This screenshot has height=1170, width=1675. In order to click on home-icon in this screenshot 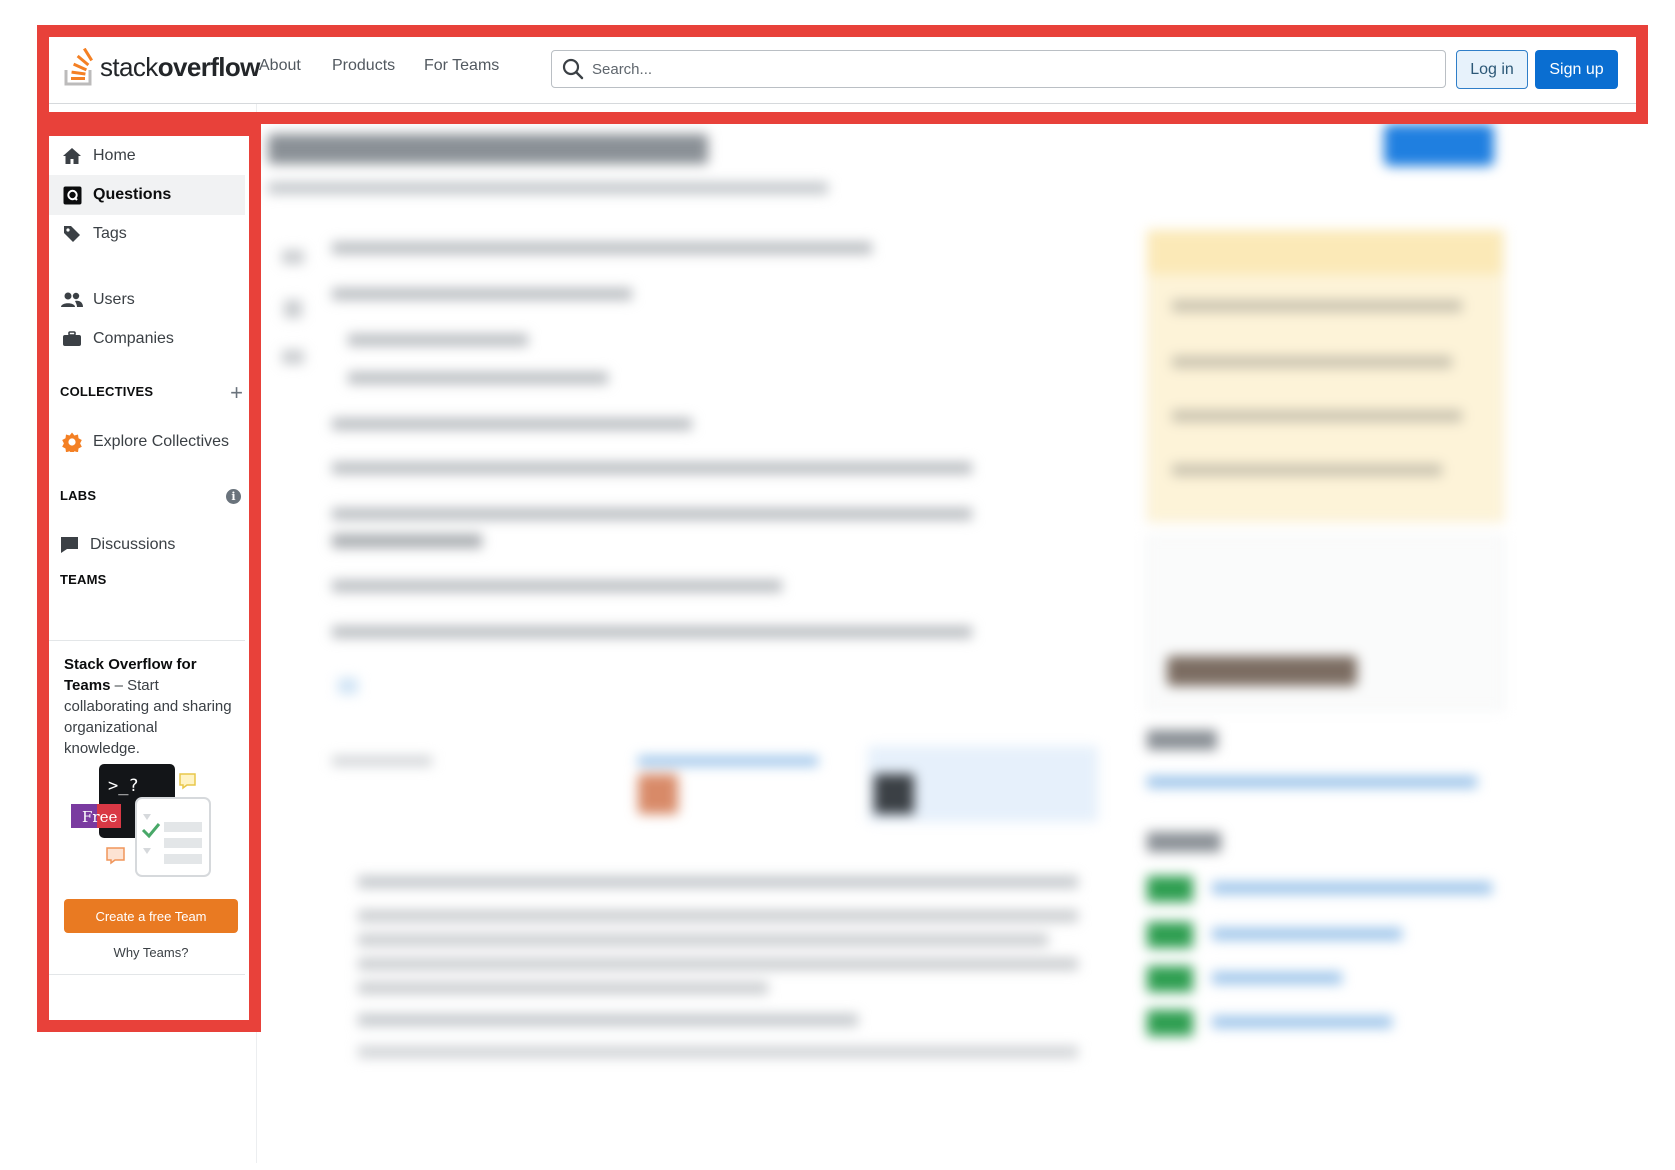, I will do `click(72, 156)`.